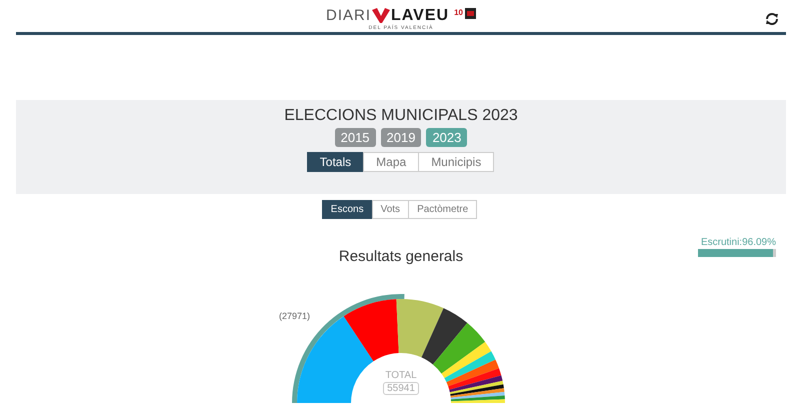 The image size is (800, 406). I want to click on tab: Escons, so click(347, 209).